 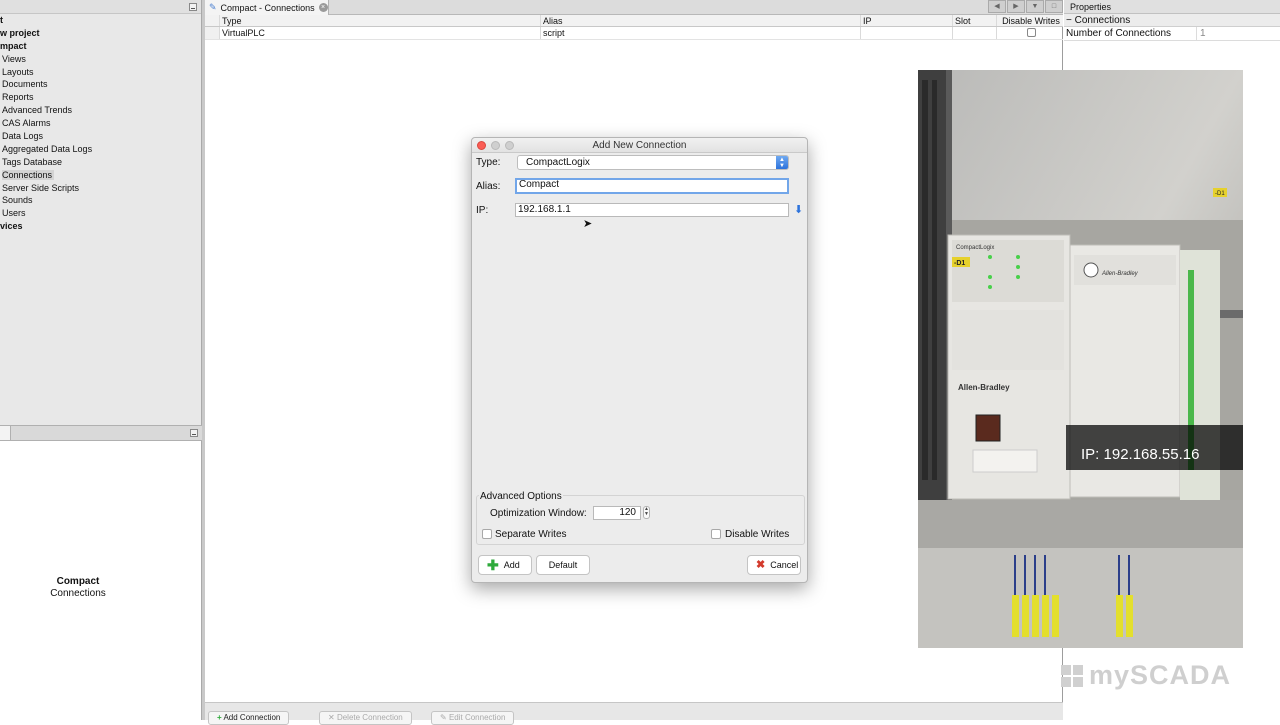 I want to click on tab-list-icon: ▼, so click(x=1035, y=6).